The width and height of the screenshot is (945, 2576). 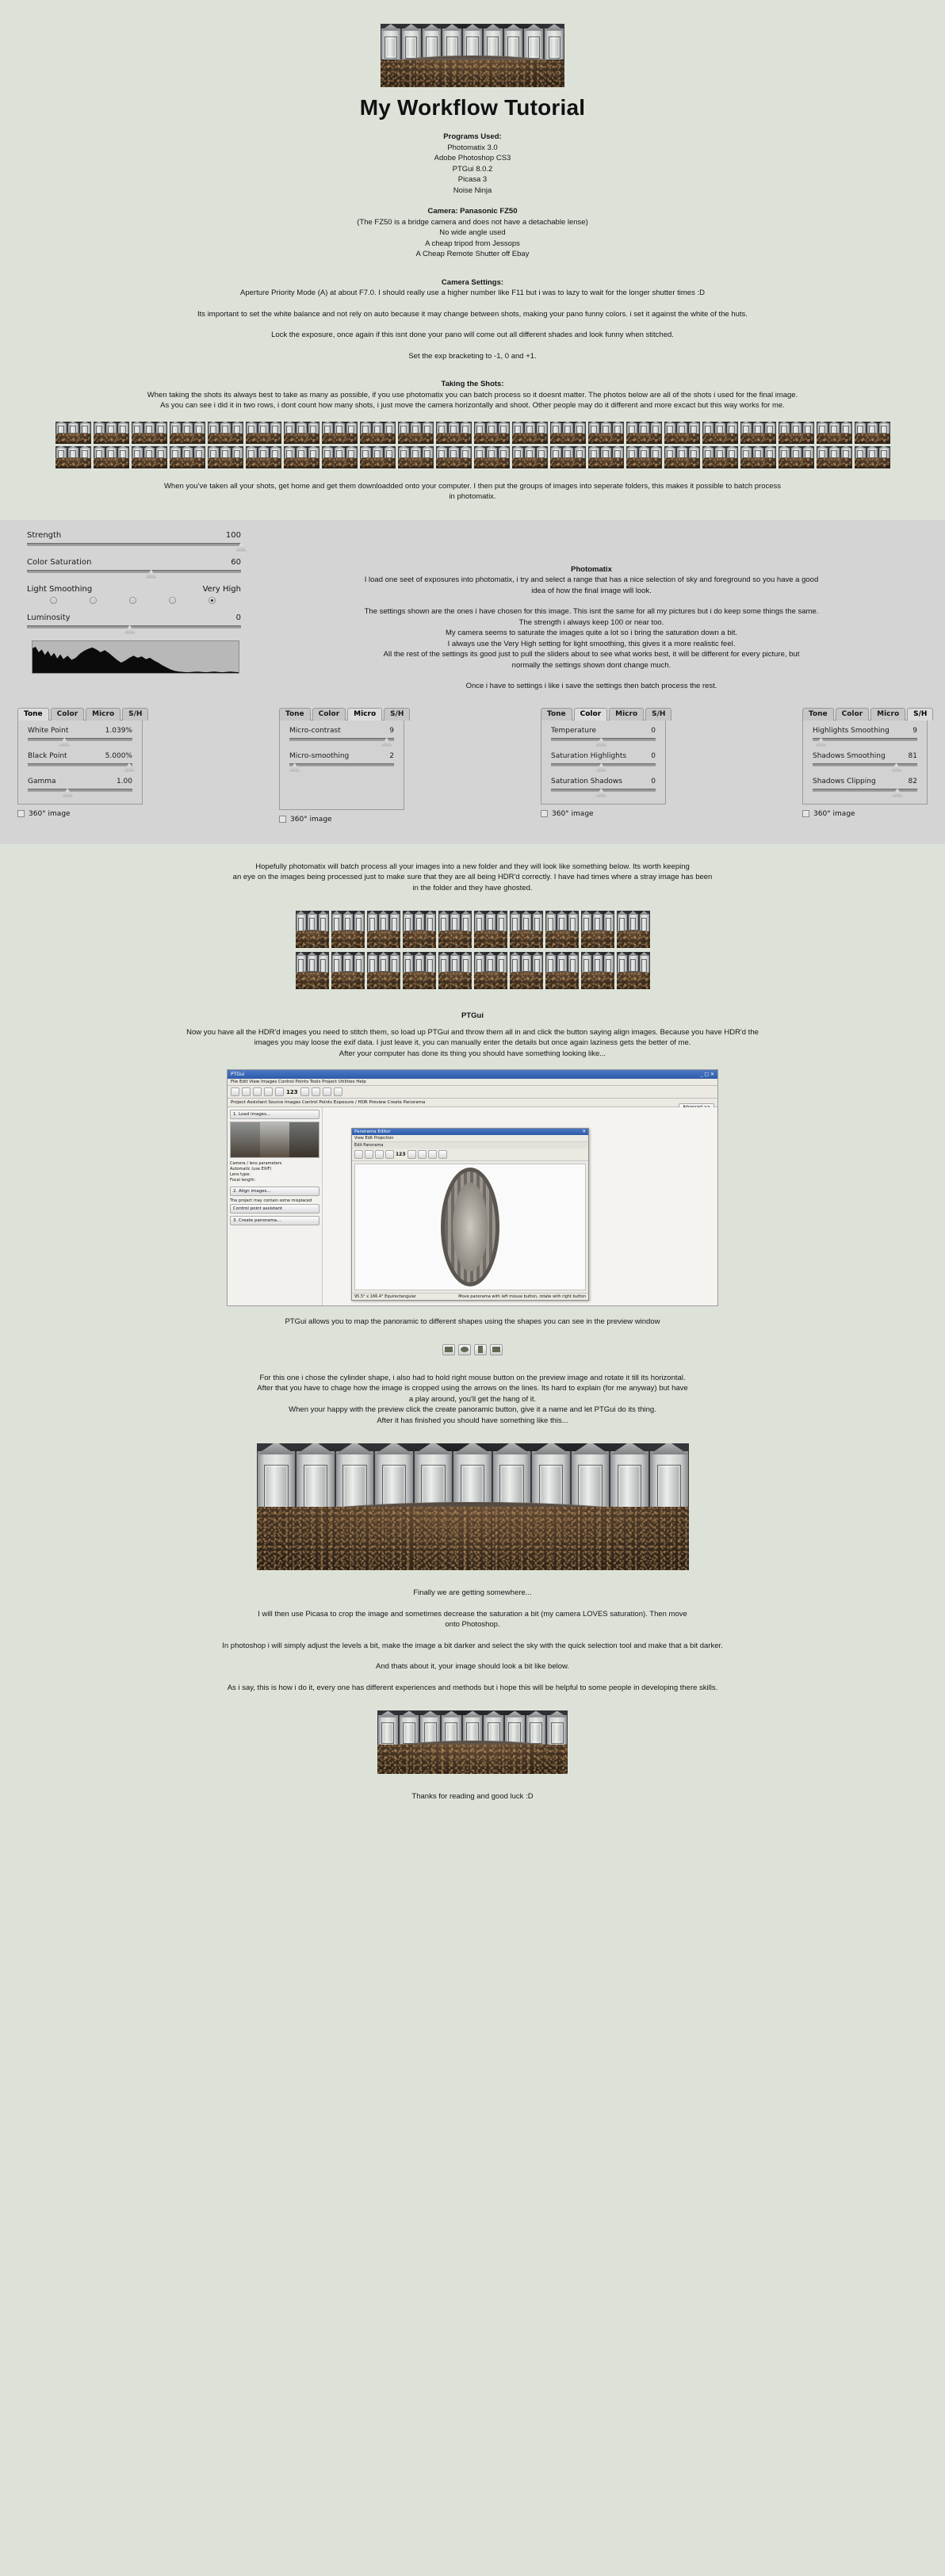 I want to click on control-point-assistant-button: Control point assistant, so click(x=274, y=1208).